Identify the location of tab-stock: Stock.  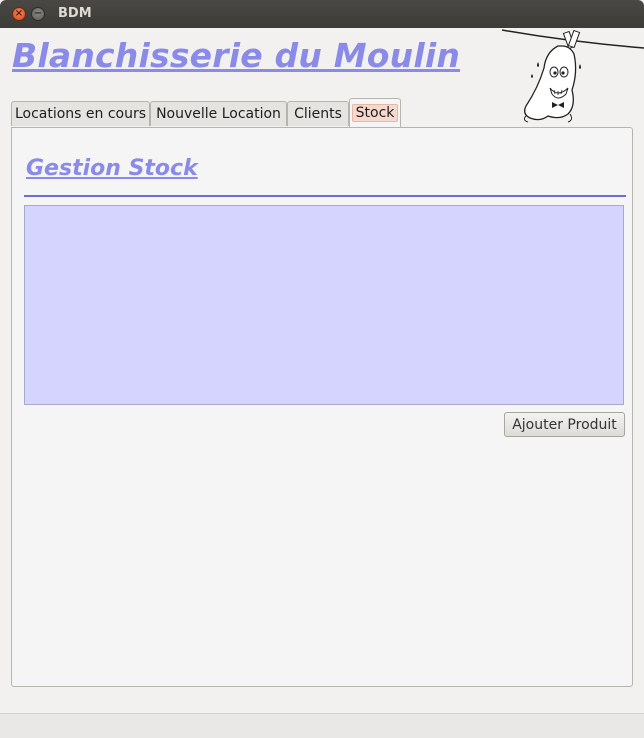
(375, 113).